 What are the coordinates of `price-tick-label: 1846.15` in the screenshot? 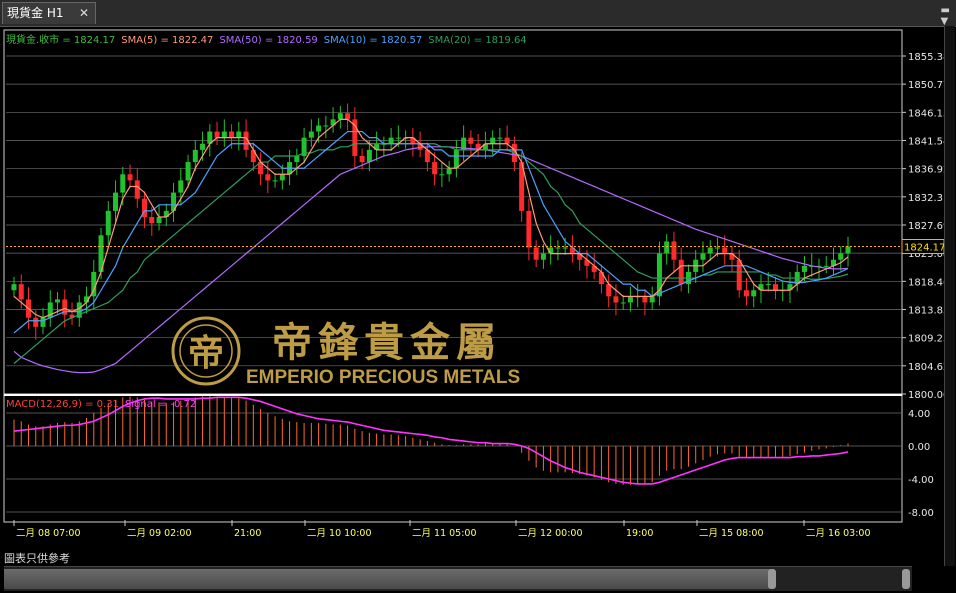 It's located at (926, 113).